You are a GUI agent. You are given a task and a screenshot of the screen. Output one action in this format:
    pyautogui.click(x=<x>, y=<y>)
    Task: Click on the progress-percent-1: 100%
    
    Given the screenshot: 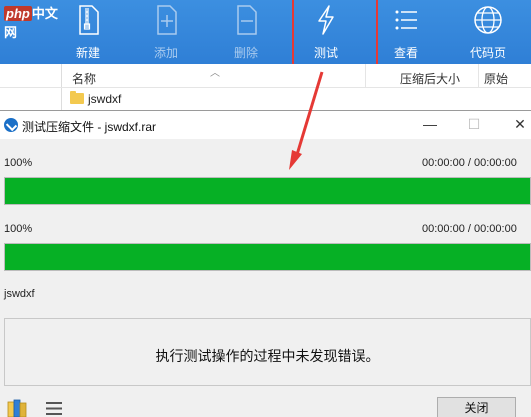 What is the action you would take?
    pyautogui.click(x=18, y=163)
    